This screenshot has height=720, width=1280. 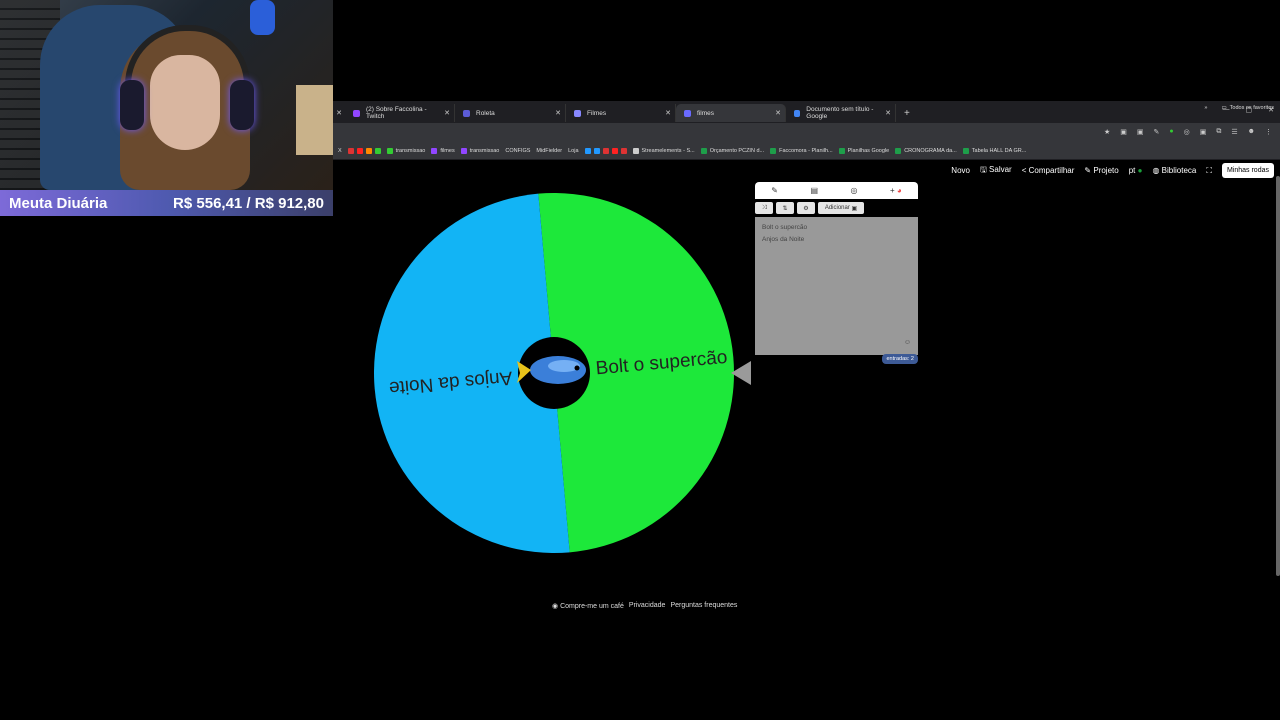 I want to click on settings-button: ⚙, so click(x=806, y=208).